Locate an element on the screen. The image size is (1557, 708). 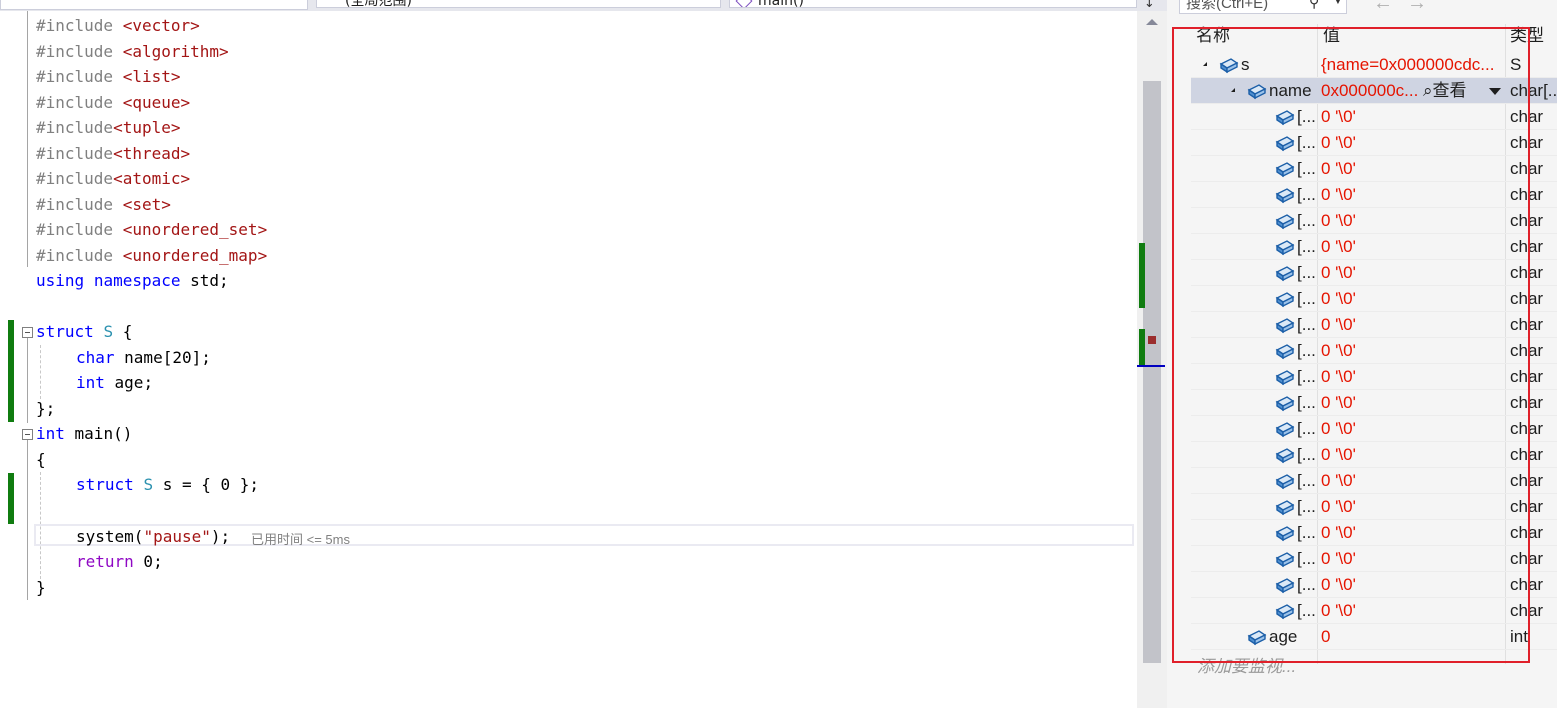
code-line-open-brace: { is located at coordinates (41, 459).